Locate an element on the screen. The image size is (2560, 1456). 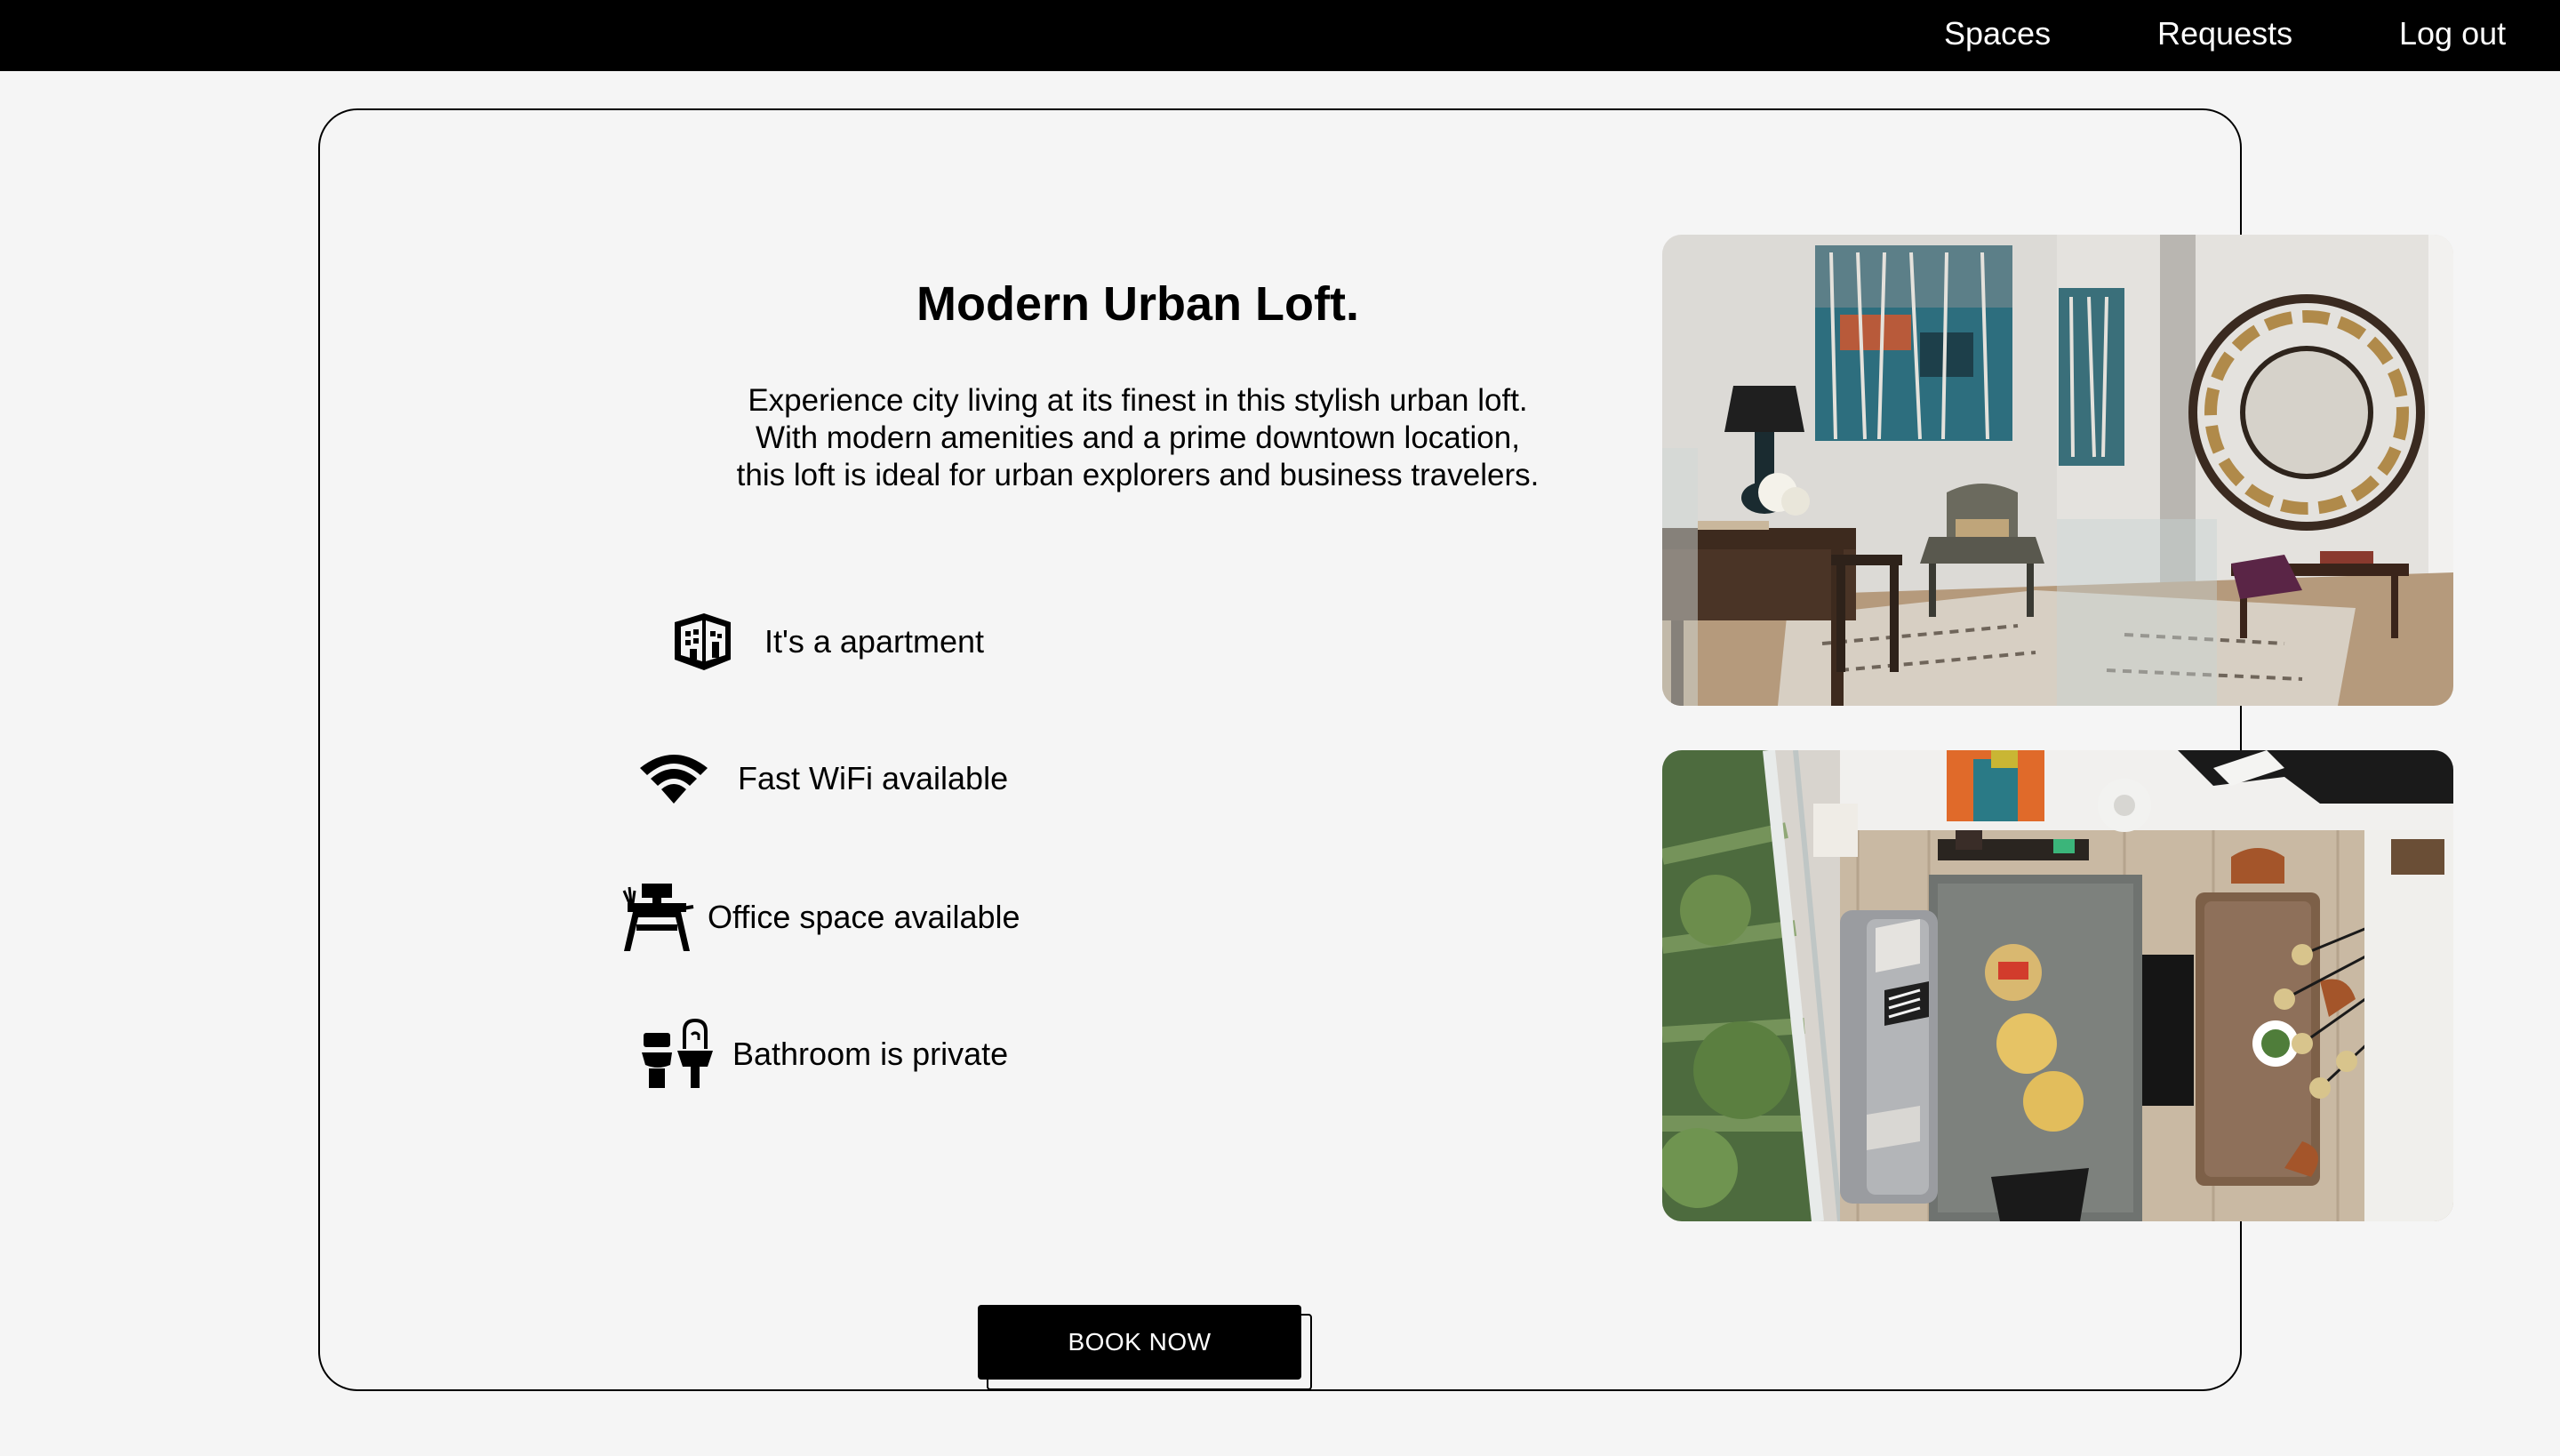
loft-living-room-photo is located at coordinates (2057, 985).